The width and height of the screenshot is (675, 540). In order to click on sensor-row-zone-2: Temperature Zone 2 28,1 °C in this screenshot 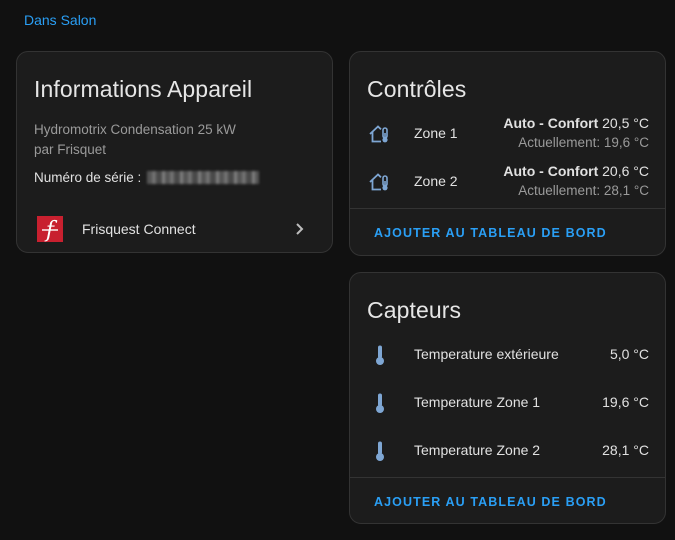, I will do `click(507, 451)`.